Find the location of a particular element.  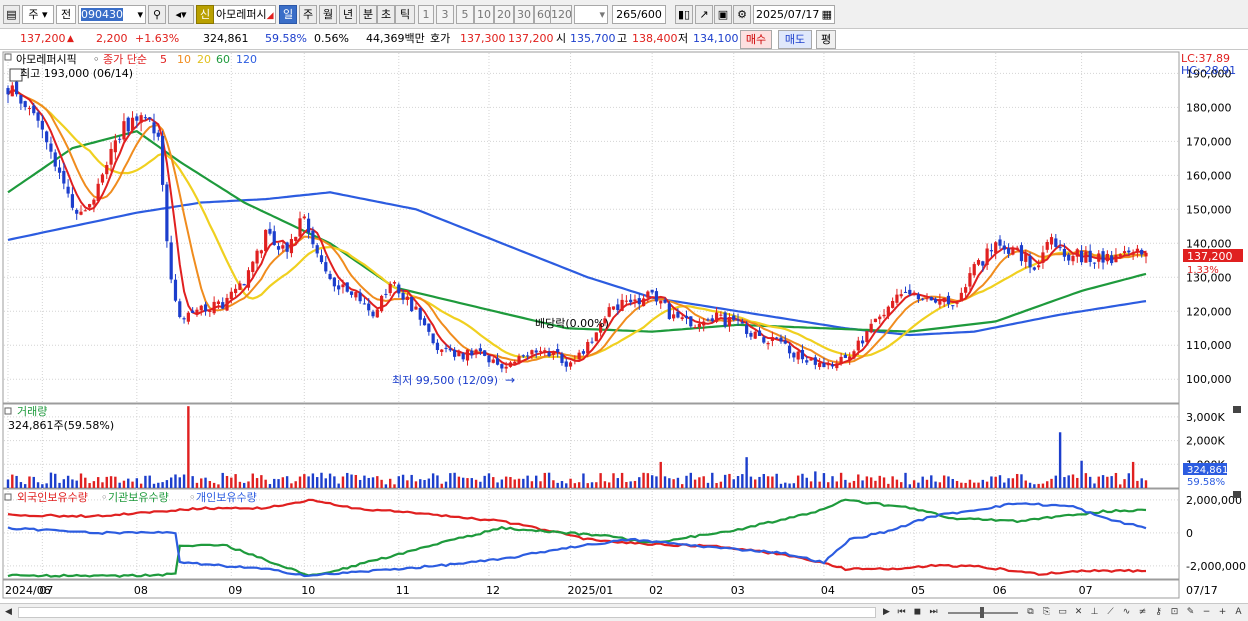

text-tool-button: A is located at coordinates (1238, 612).